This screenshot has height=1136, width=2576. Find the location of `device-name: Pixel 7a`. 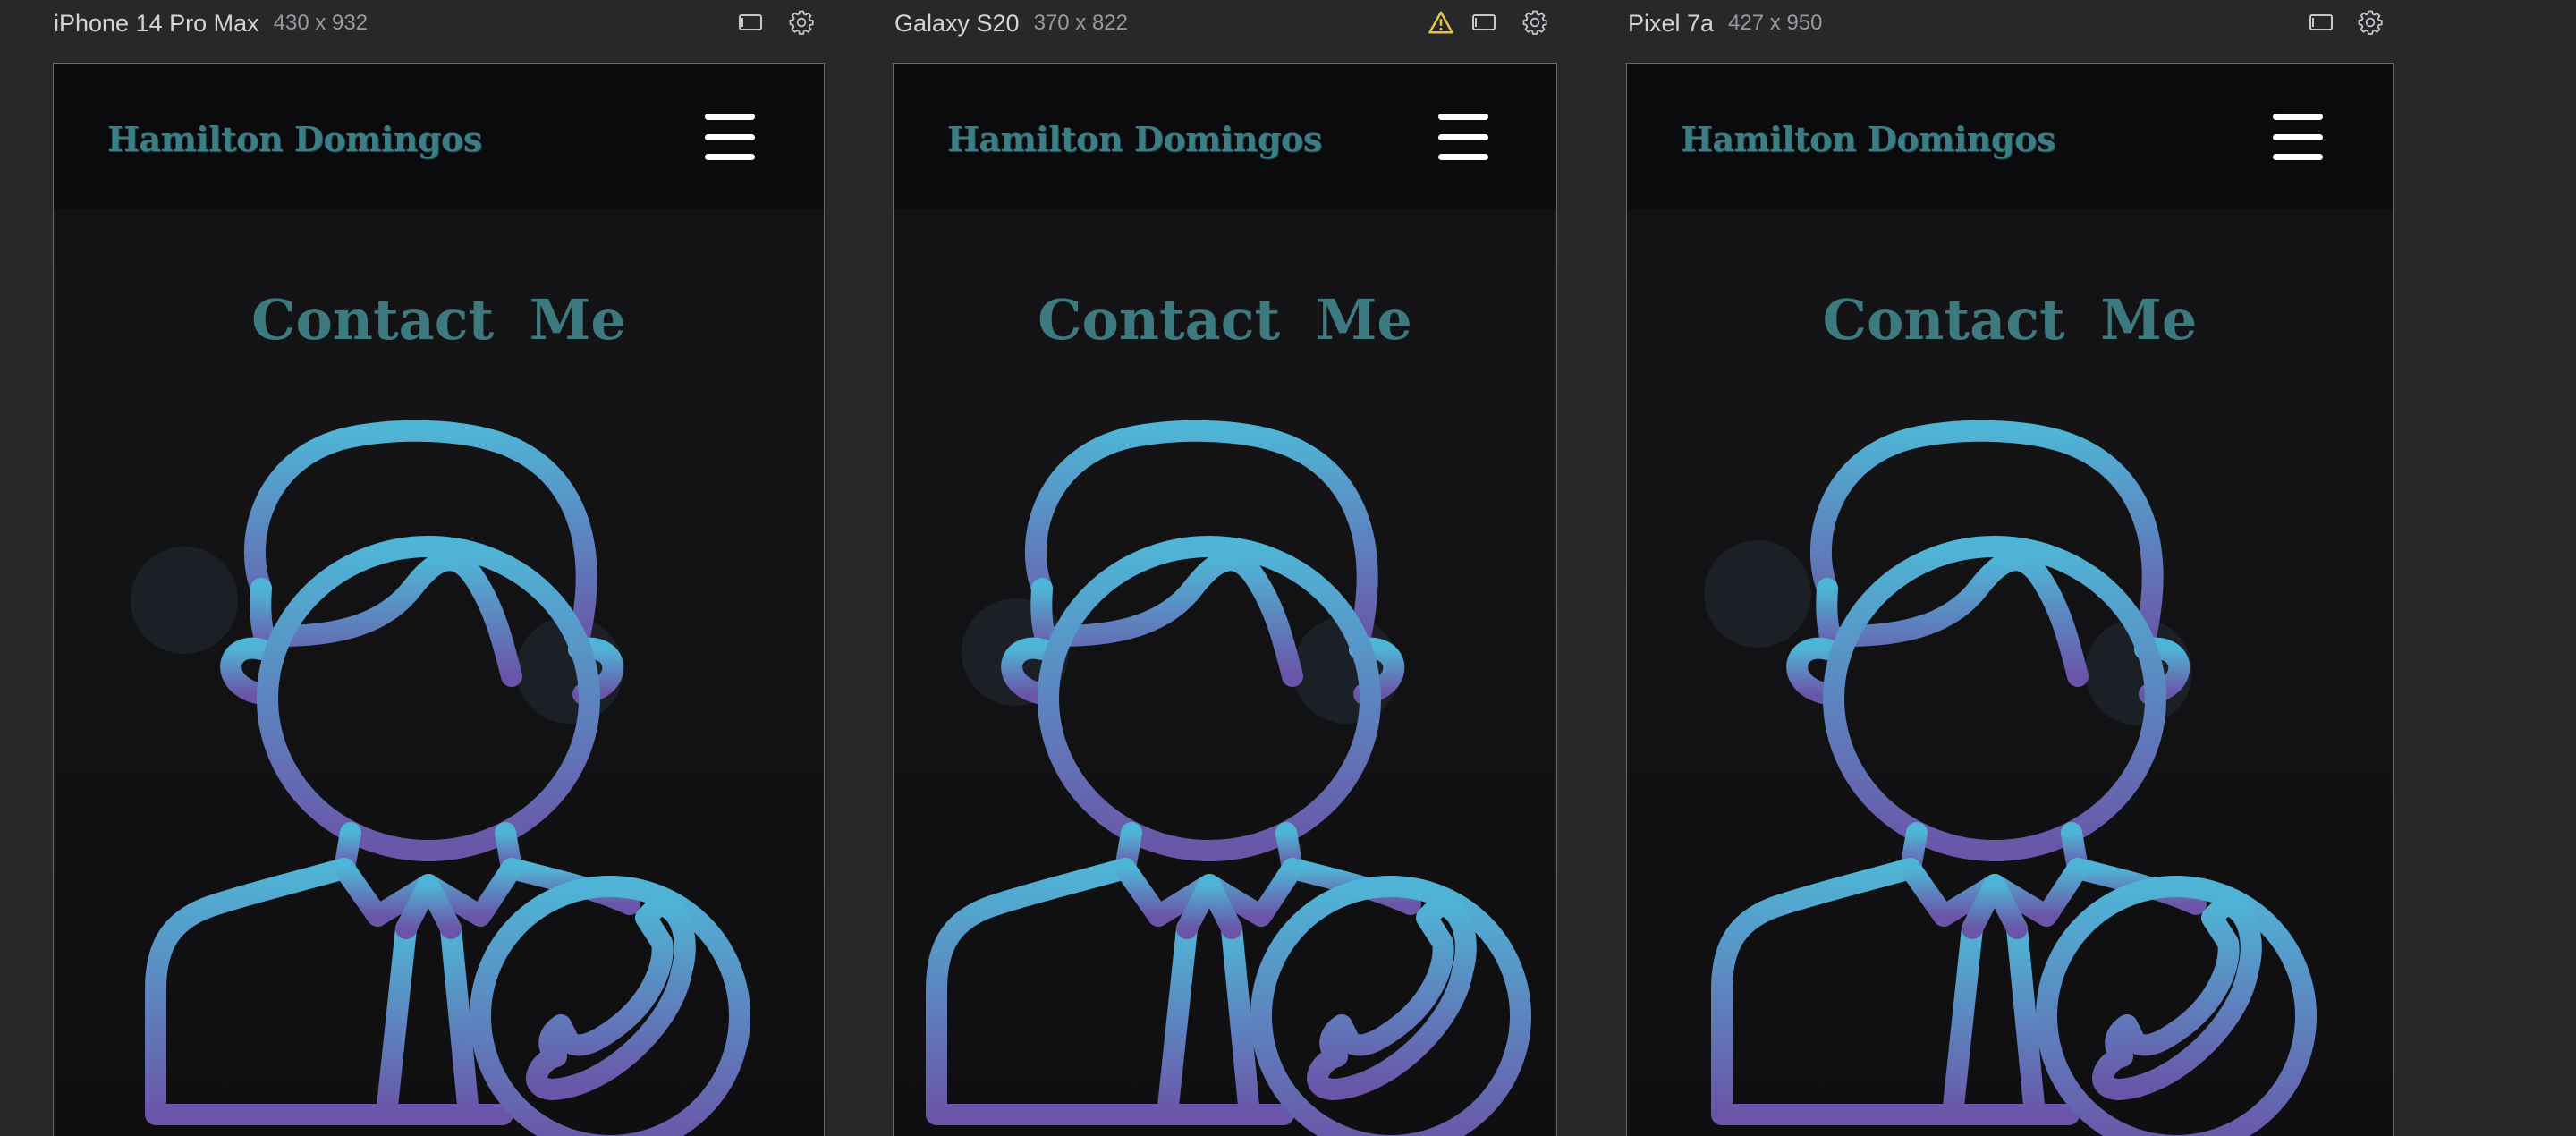

device-name: Pixel 7a is located at coordinates (1671, 24).